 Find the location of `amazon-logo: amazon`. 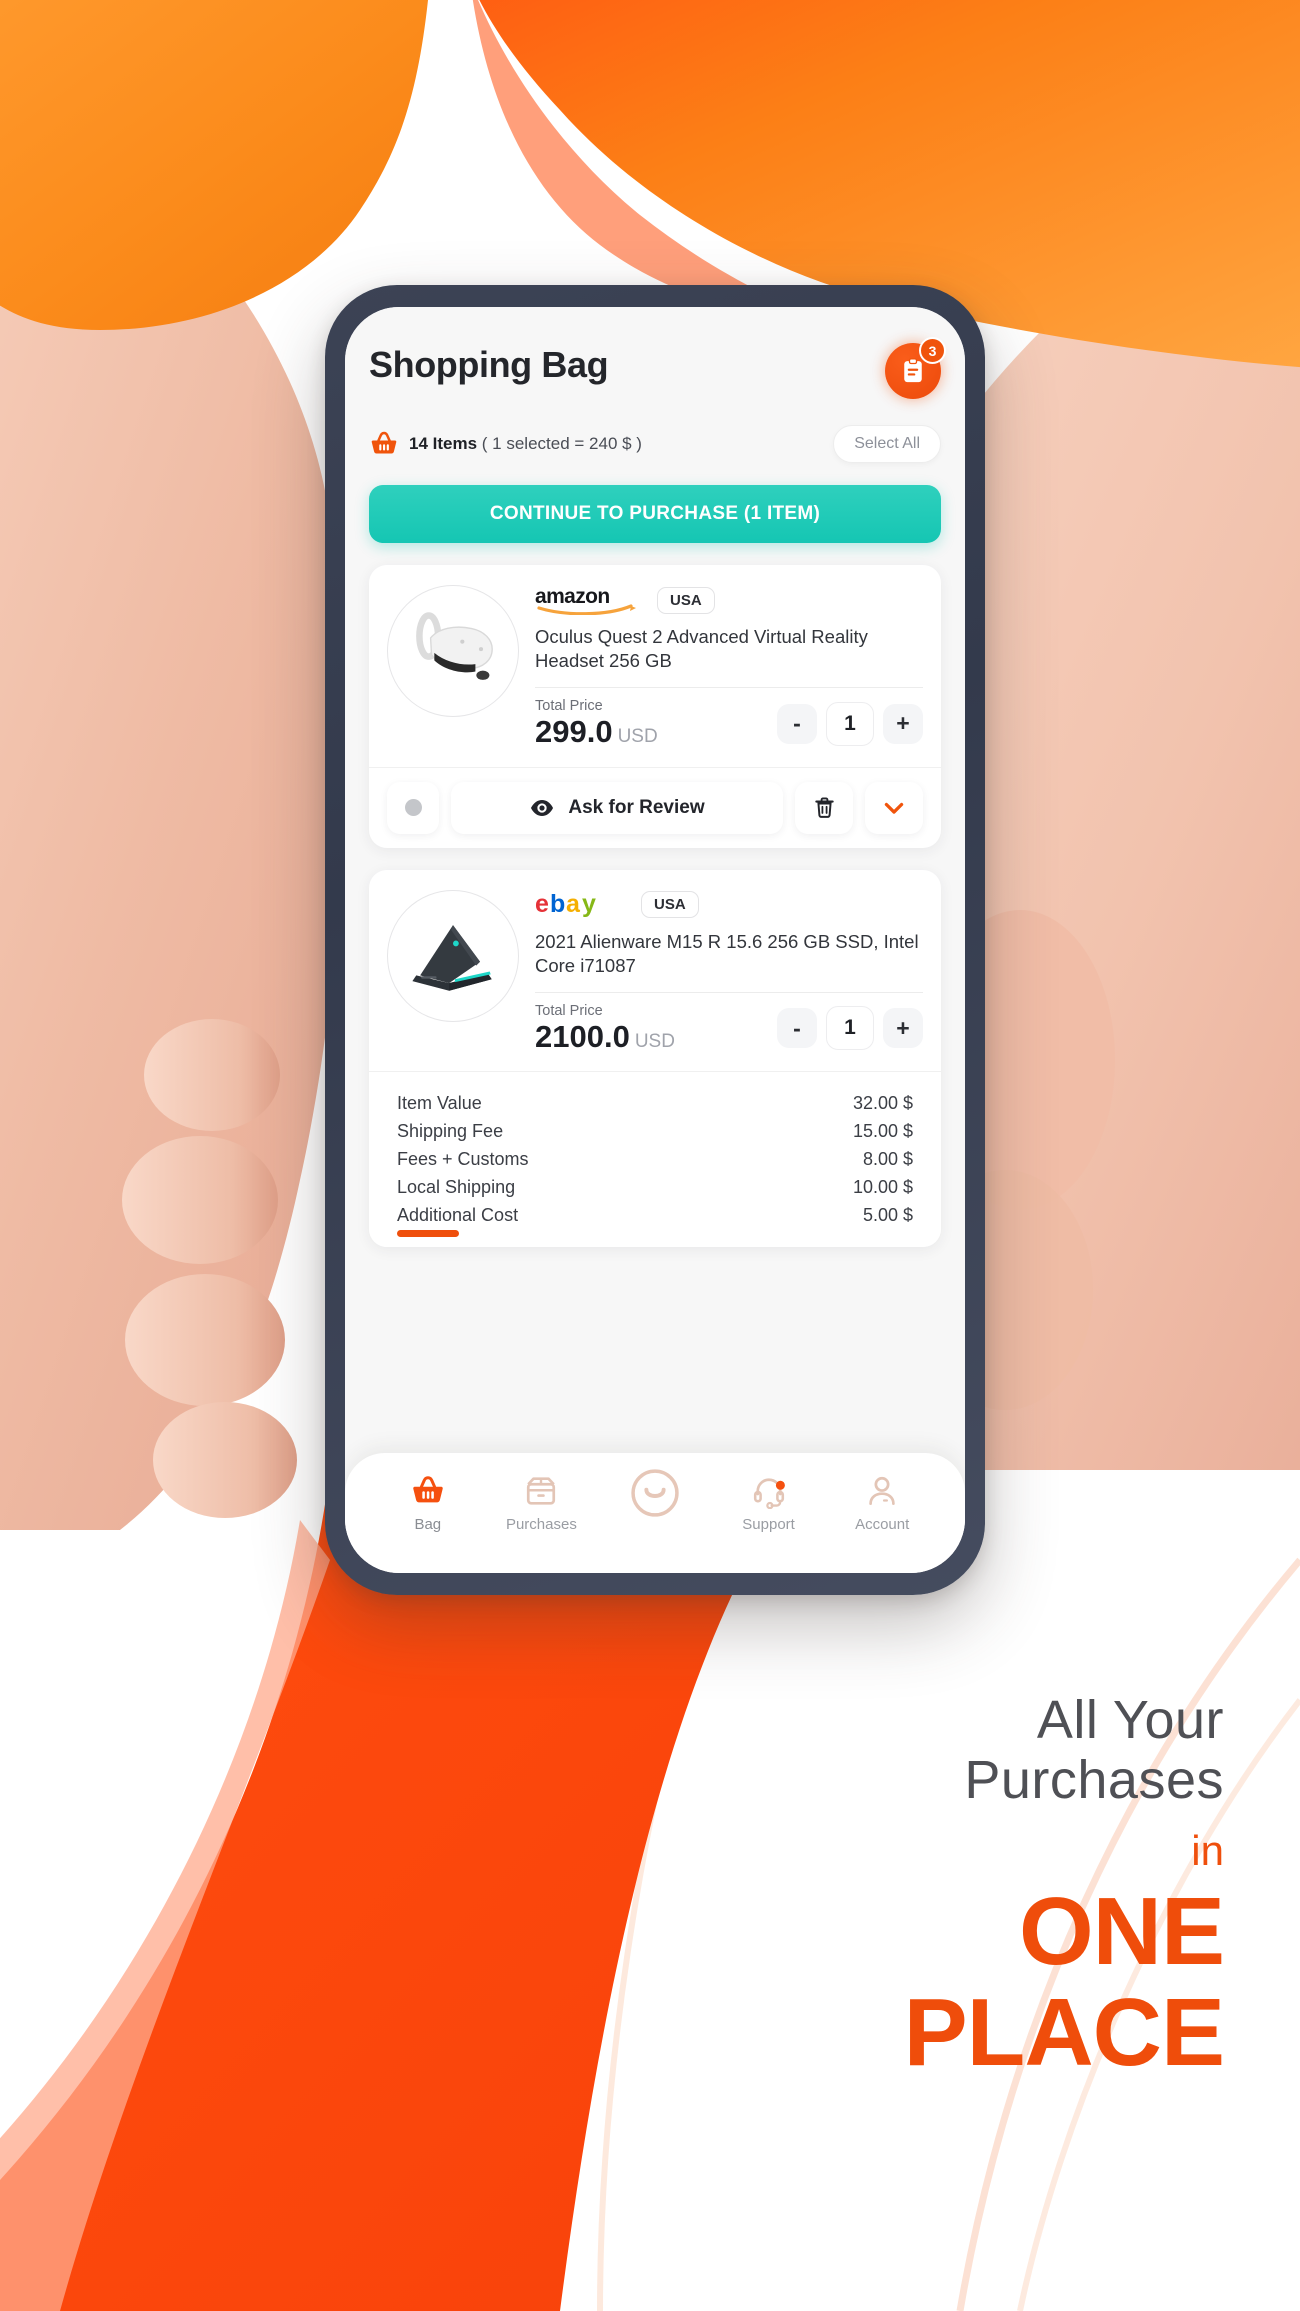

amazon-logo: amazon is located at coordinates (585, 600).